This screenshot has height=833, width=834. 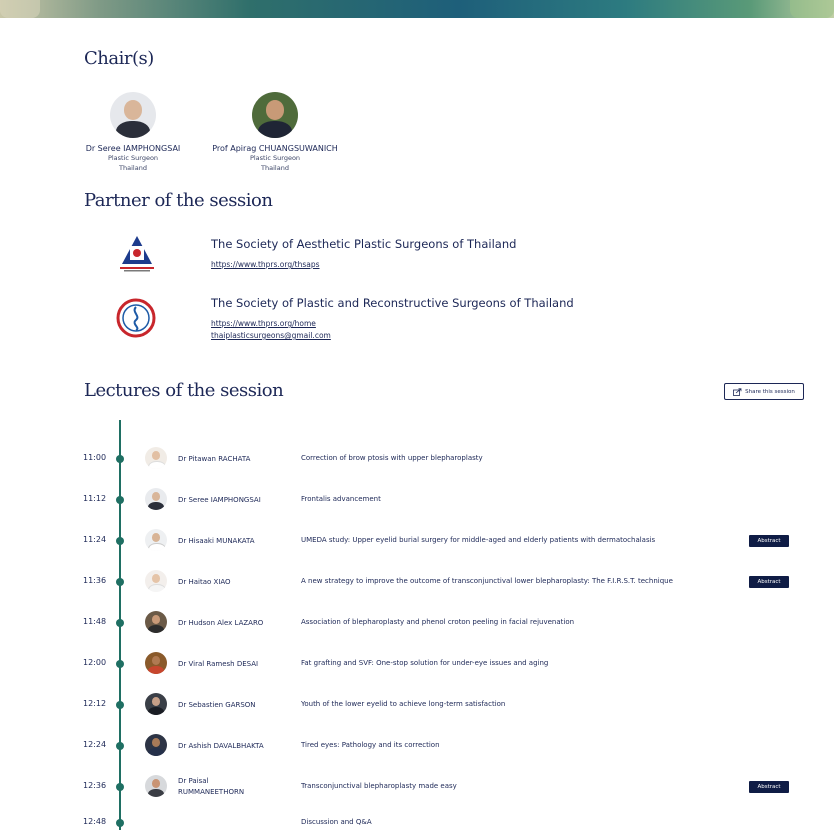 What do you see at coordinates (204, 582) in the screenshot?
I see `speaker-name: Dr Haitao XIAO` at bounding box center [204, 582].